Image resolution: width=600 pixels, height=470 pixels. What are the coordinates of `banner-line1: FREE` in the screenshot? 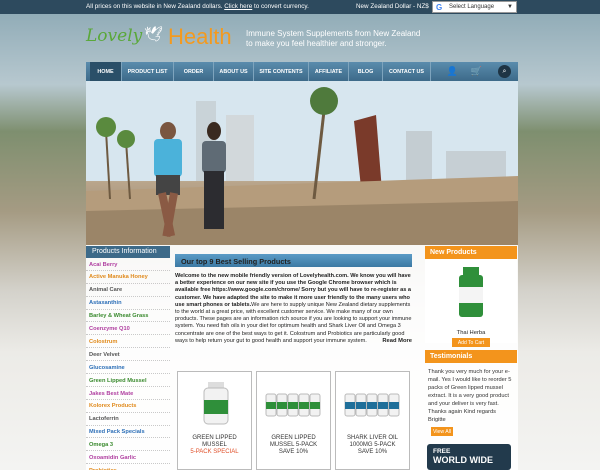 It's located at (442, 451).